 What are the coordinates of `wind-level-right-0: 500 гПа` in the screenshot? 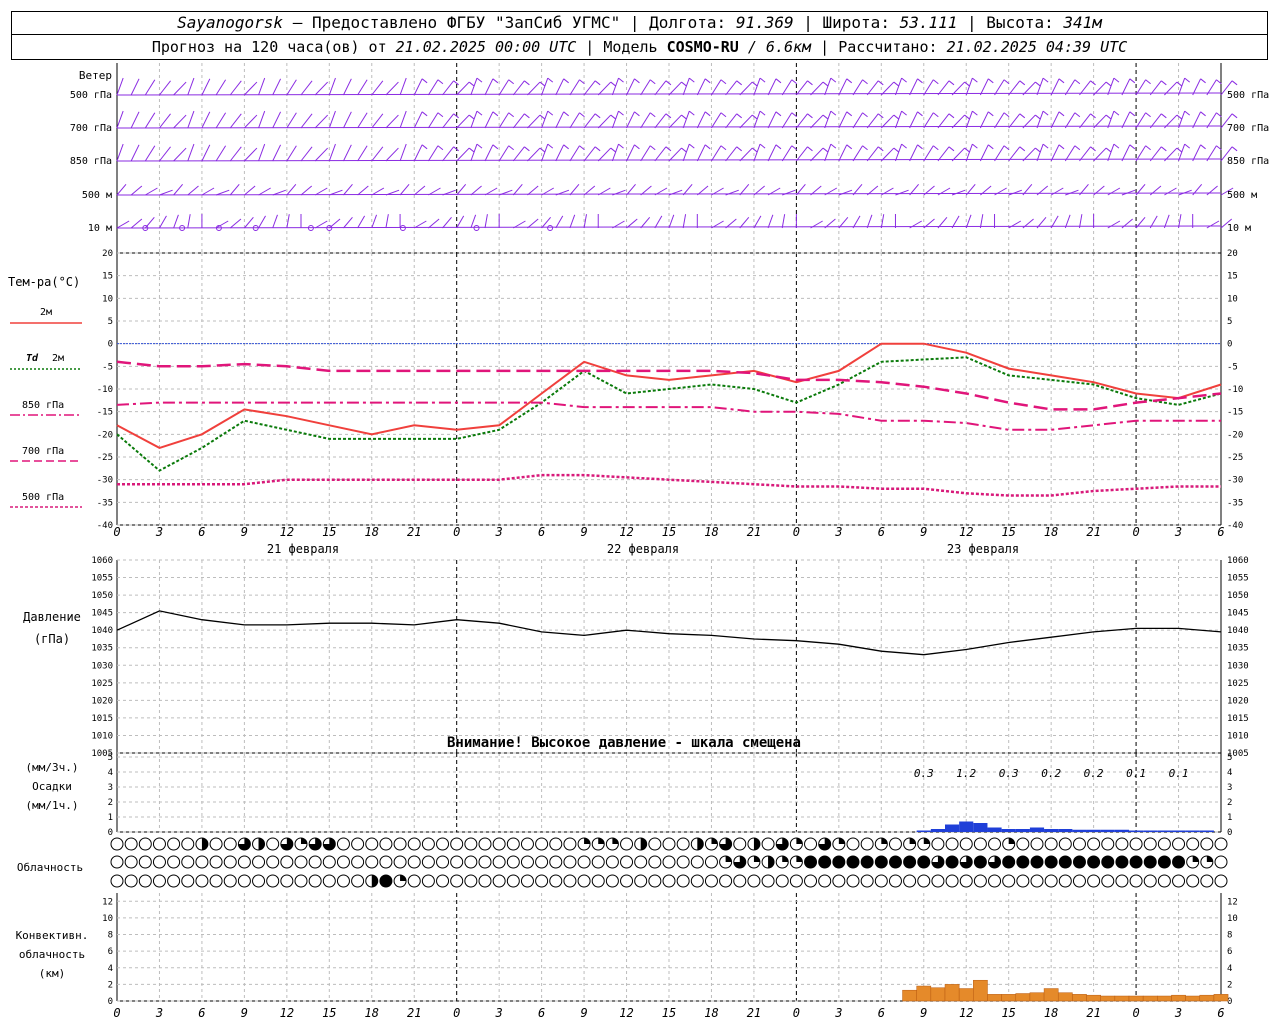 It's located at (1248, 95).